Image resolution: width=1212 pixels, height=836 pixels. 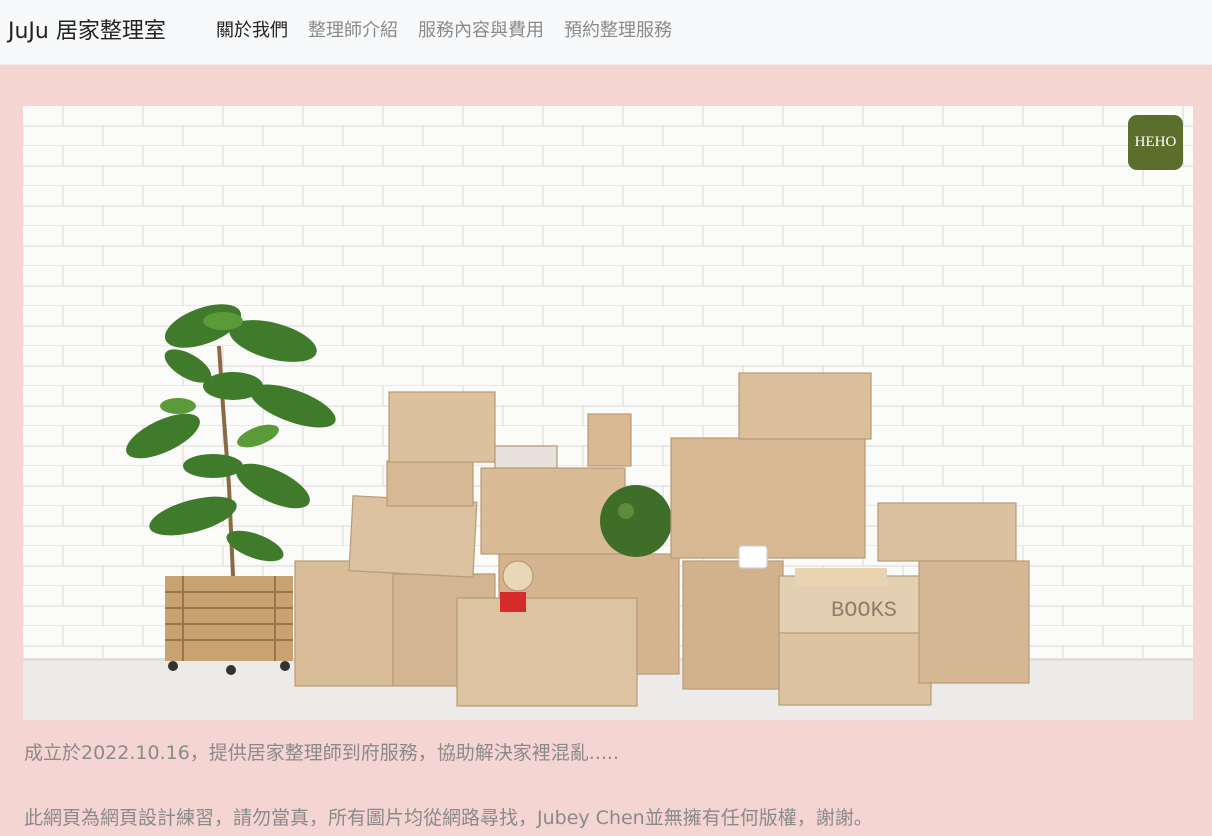 I want to click on nav-links: 關於我們 整理師介紹 服務內容與費用 預約整理服務, so click(x=444, y=29).